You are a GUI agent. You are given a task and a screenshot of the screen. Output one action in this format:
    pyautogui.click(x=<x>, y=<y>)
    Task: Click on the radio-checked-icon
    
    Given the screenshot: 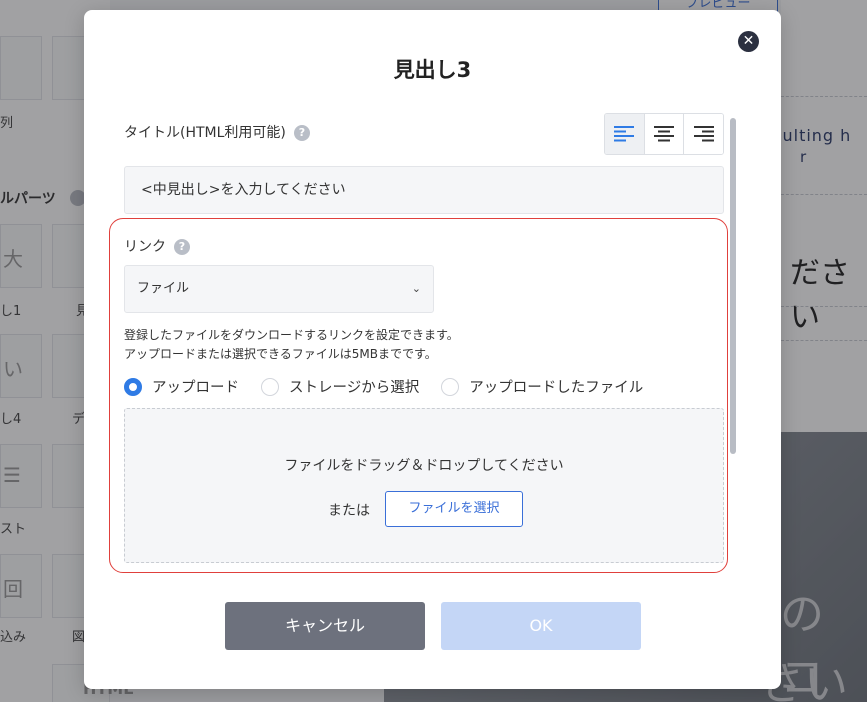 What is the action you would take?
    pyautogui.click(x=133, y=386)
    